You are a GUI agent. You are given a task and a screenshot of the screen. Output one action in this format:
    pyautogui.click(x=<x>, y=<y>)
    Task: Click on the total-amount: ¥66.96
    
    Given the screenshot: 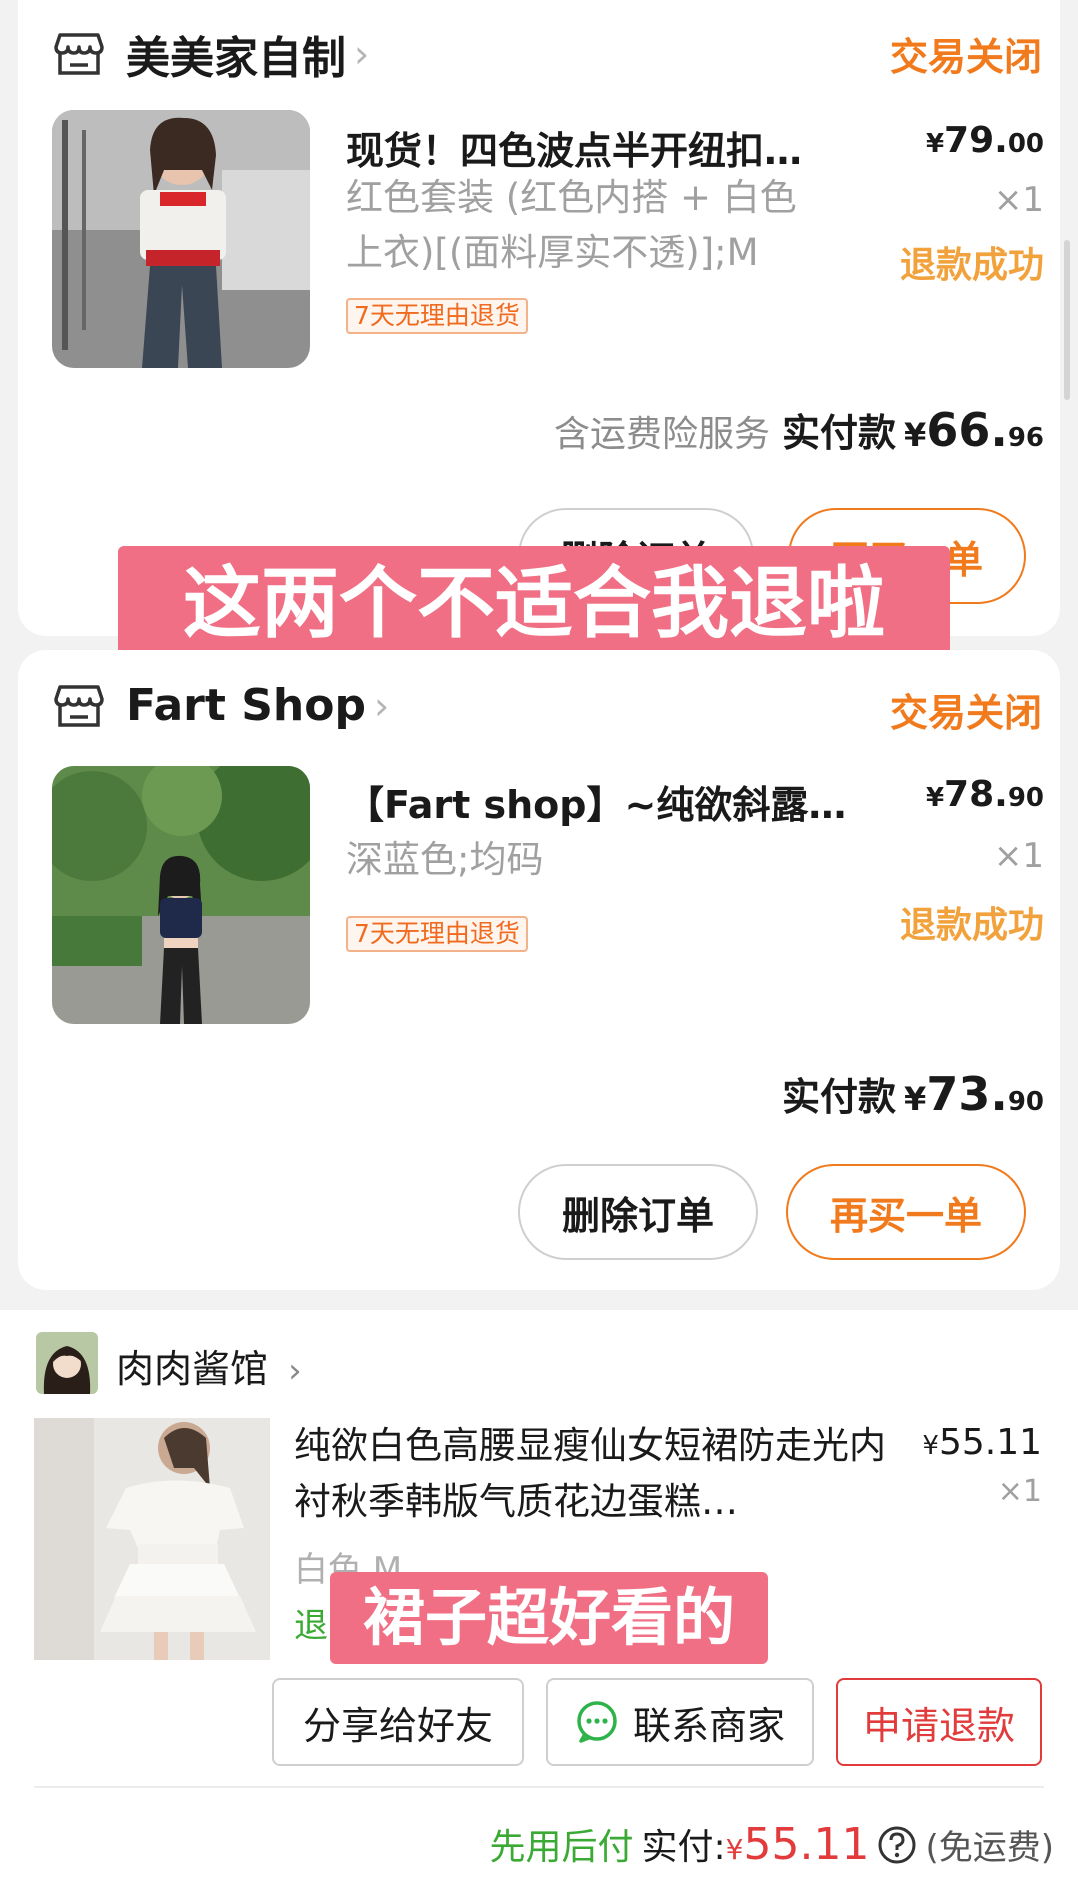 What is the action you would take?
    pyautogui.click(x=974, y=430)
    